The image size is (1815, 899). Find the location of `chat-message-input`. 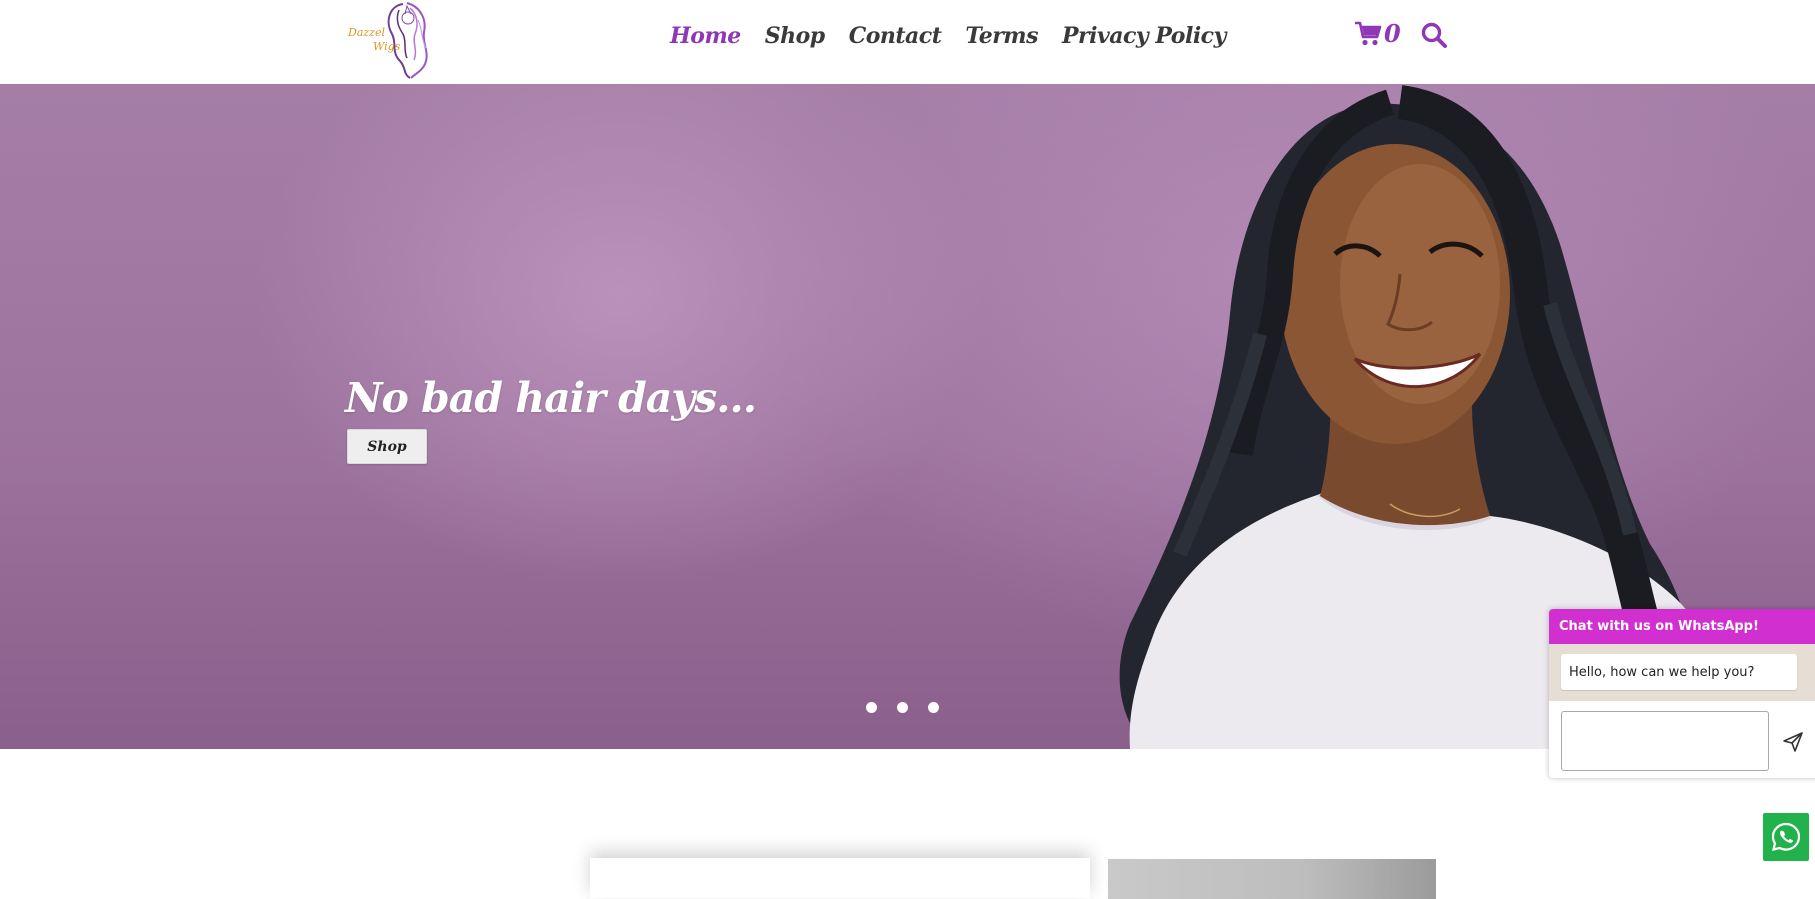

chat-message-input is located at coordinates (1665, 741).